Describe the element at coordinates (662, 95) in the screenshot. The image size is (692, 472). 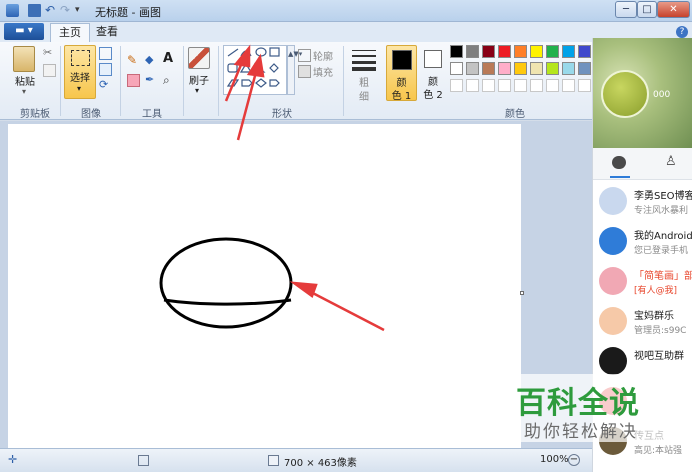
I see `qq-banner-text: 000` at that location.